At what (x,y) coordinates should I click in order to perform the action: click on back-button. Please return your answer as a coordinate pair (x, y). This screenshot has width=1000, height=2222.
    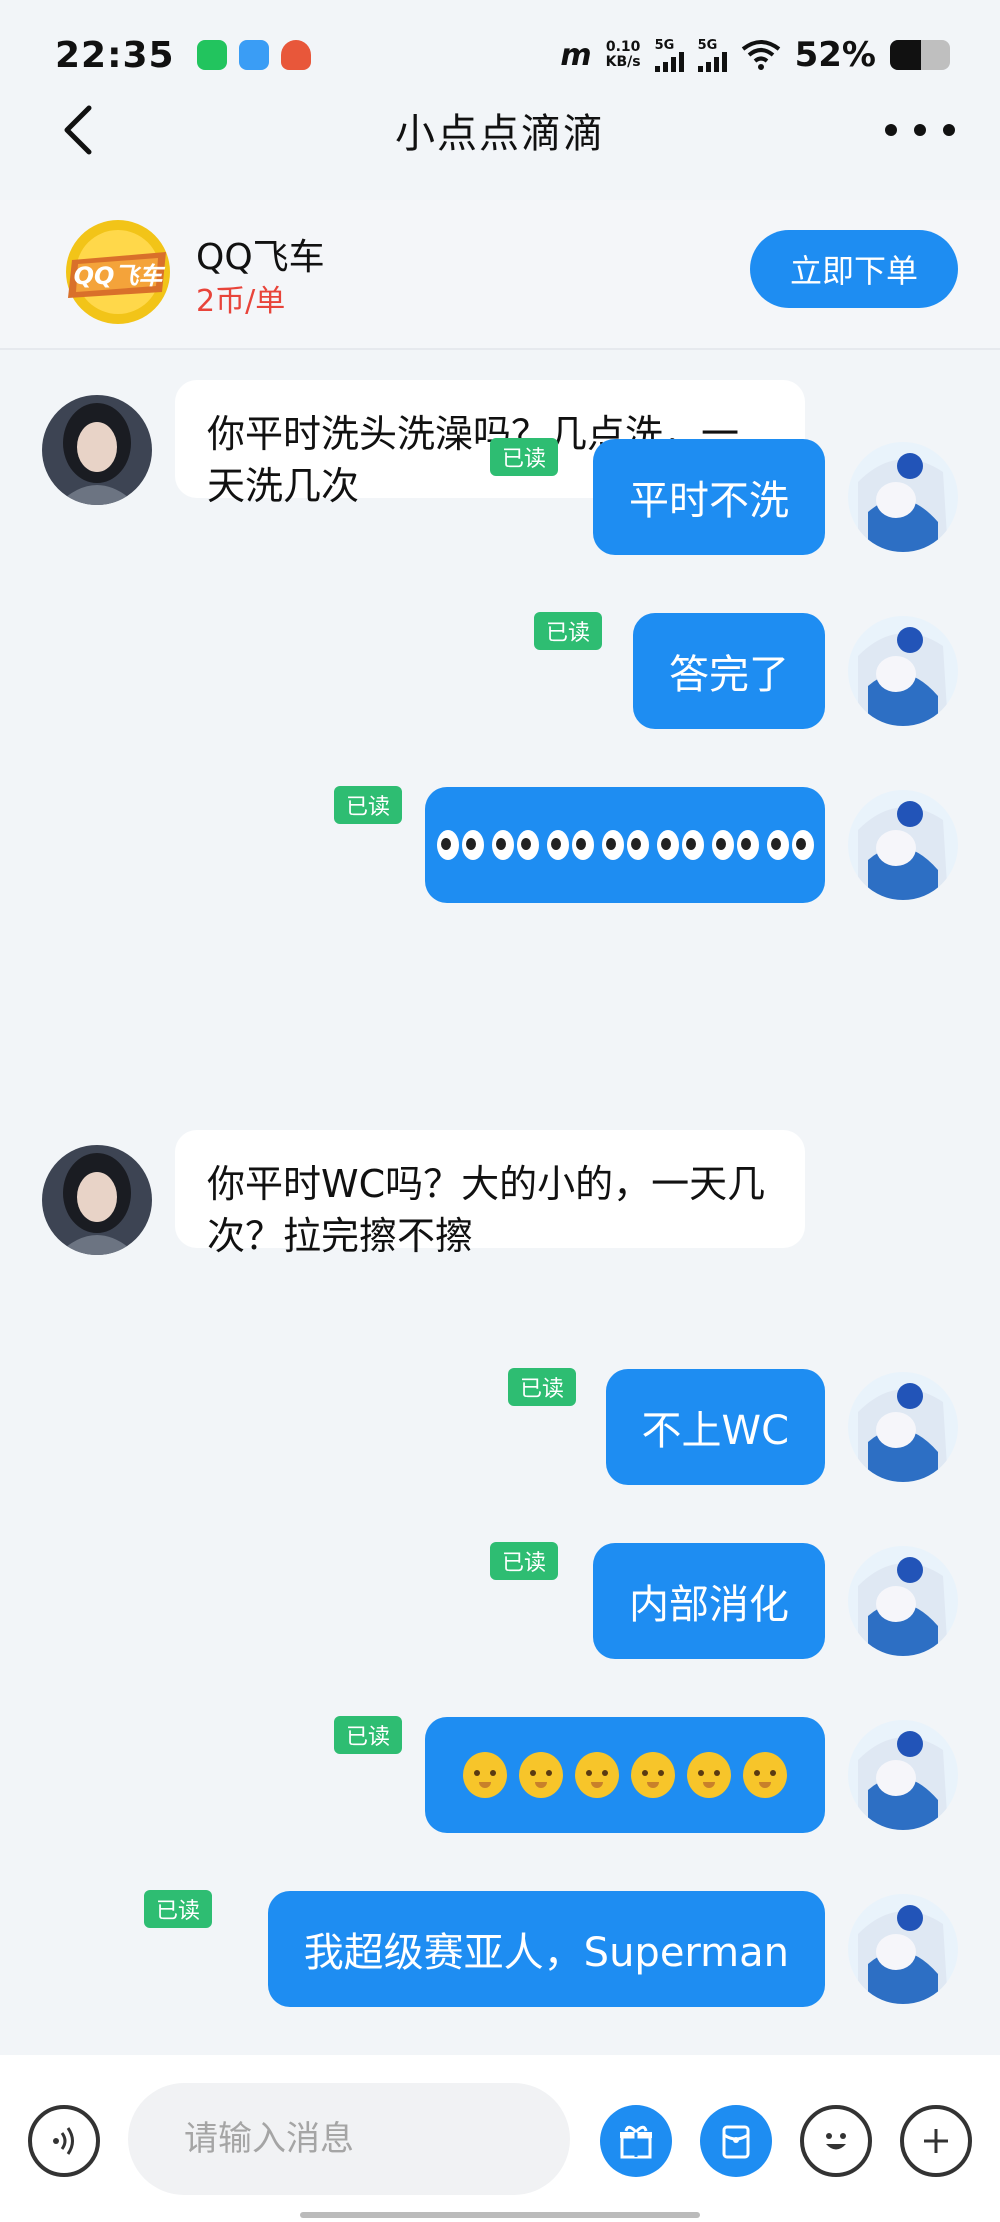
    Looking at the image, I should click on (80, 130).